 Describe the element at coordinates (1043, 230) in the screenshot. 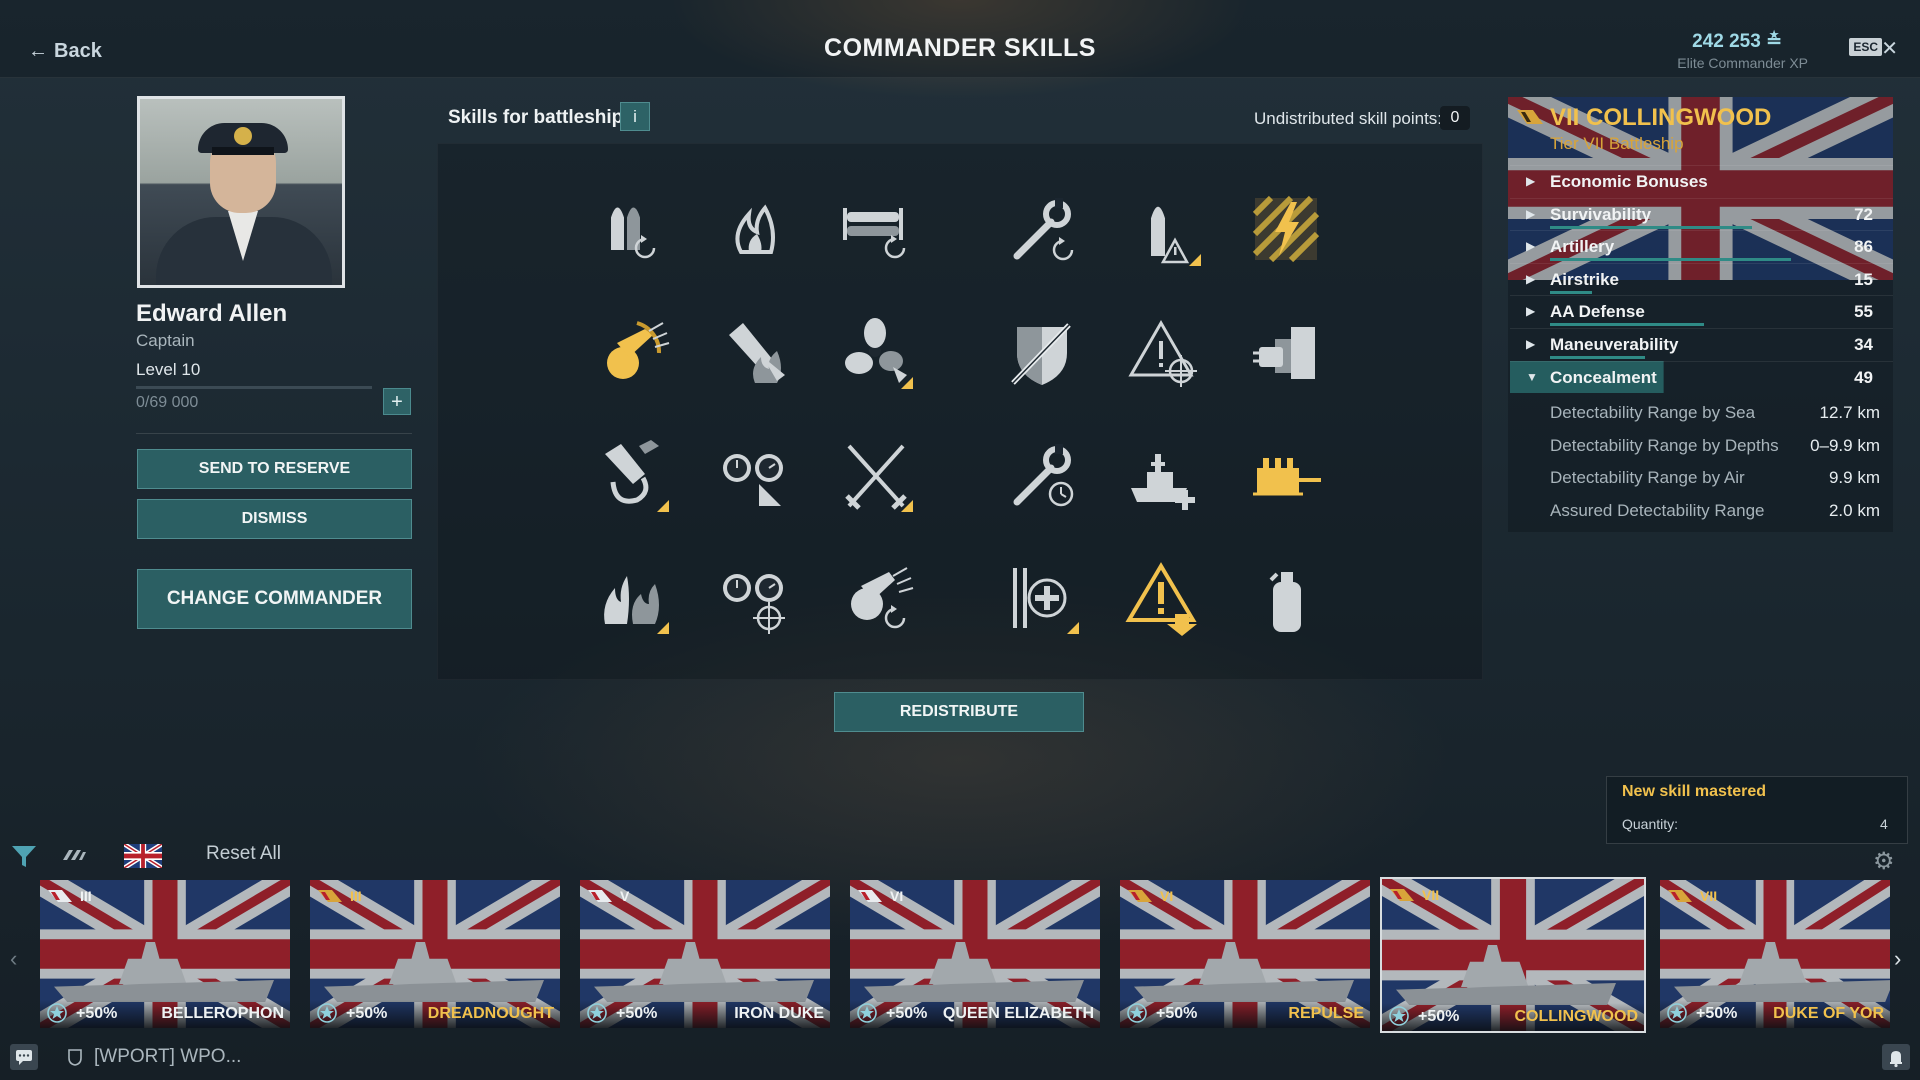

I see `wrench-reload-icon` at that location.